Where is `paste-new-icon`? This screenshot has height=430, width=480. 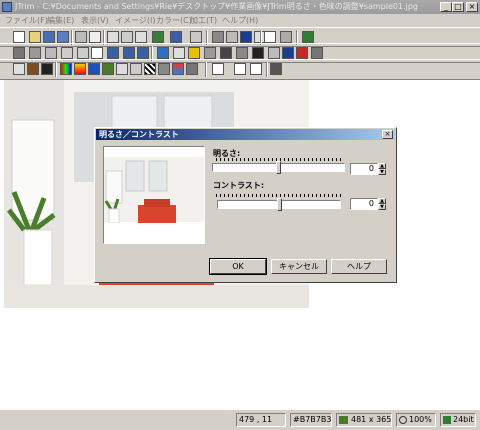 paste-new-icon is located at coordinates (141, 37).